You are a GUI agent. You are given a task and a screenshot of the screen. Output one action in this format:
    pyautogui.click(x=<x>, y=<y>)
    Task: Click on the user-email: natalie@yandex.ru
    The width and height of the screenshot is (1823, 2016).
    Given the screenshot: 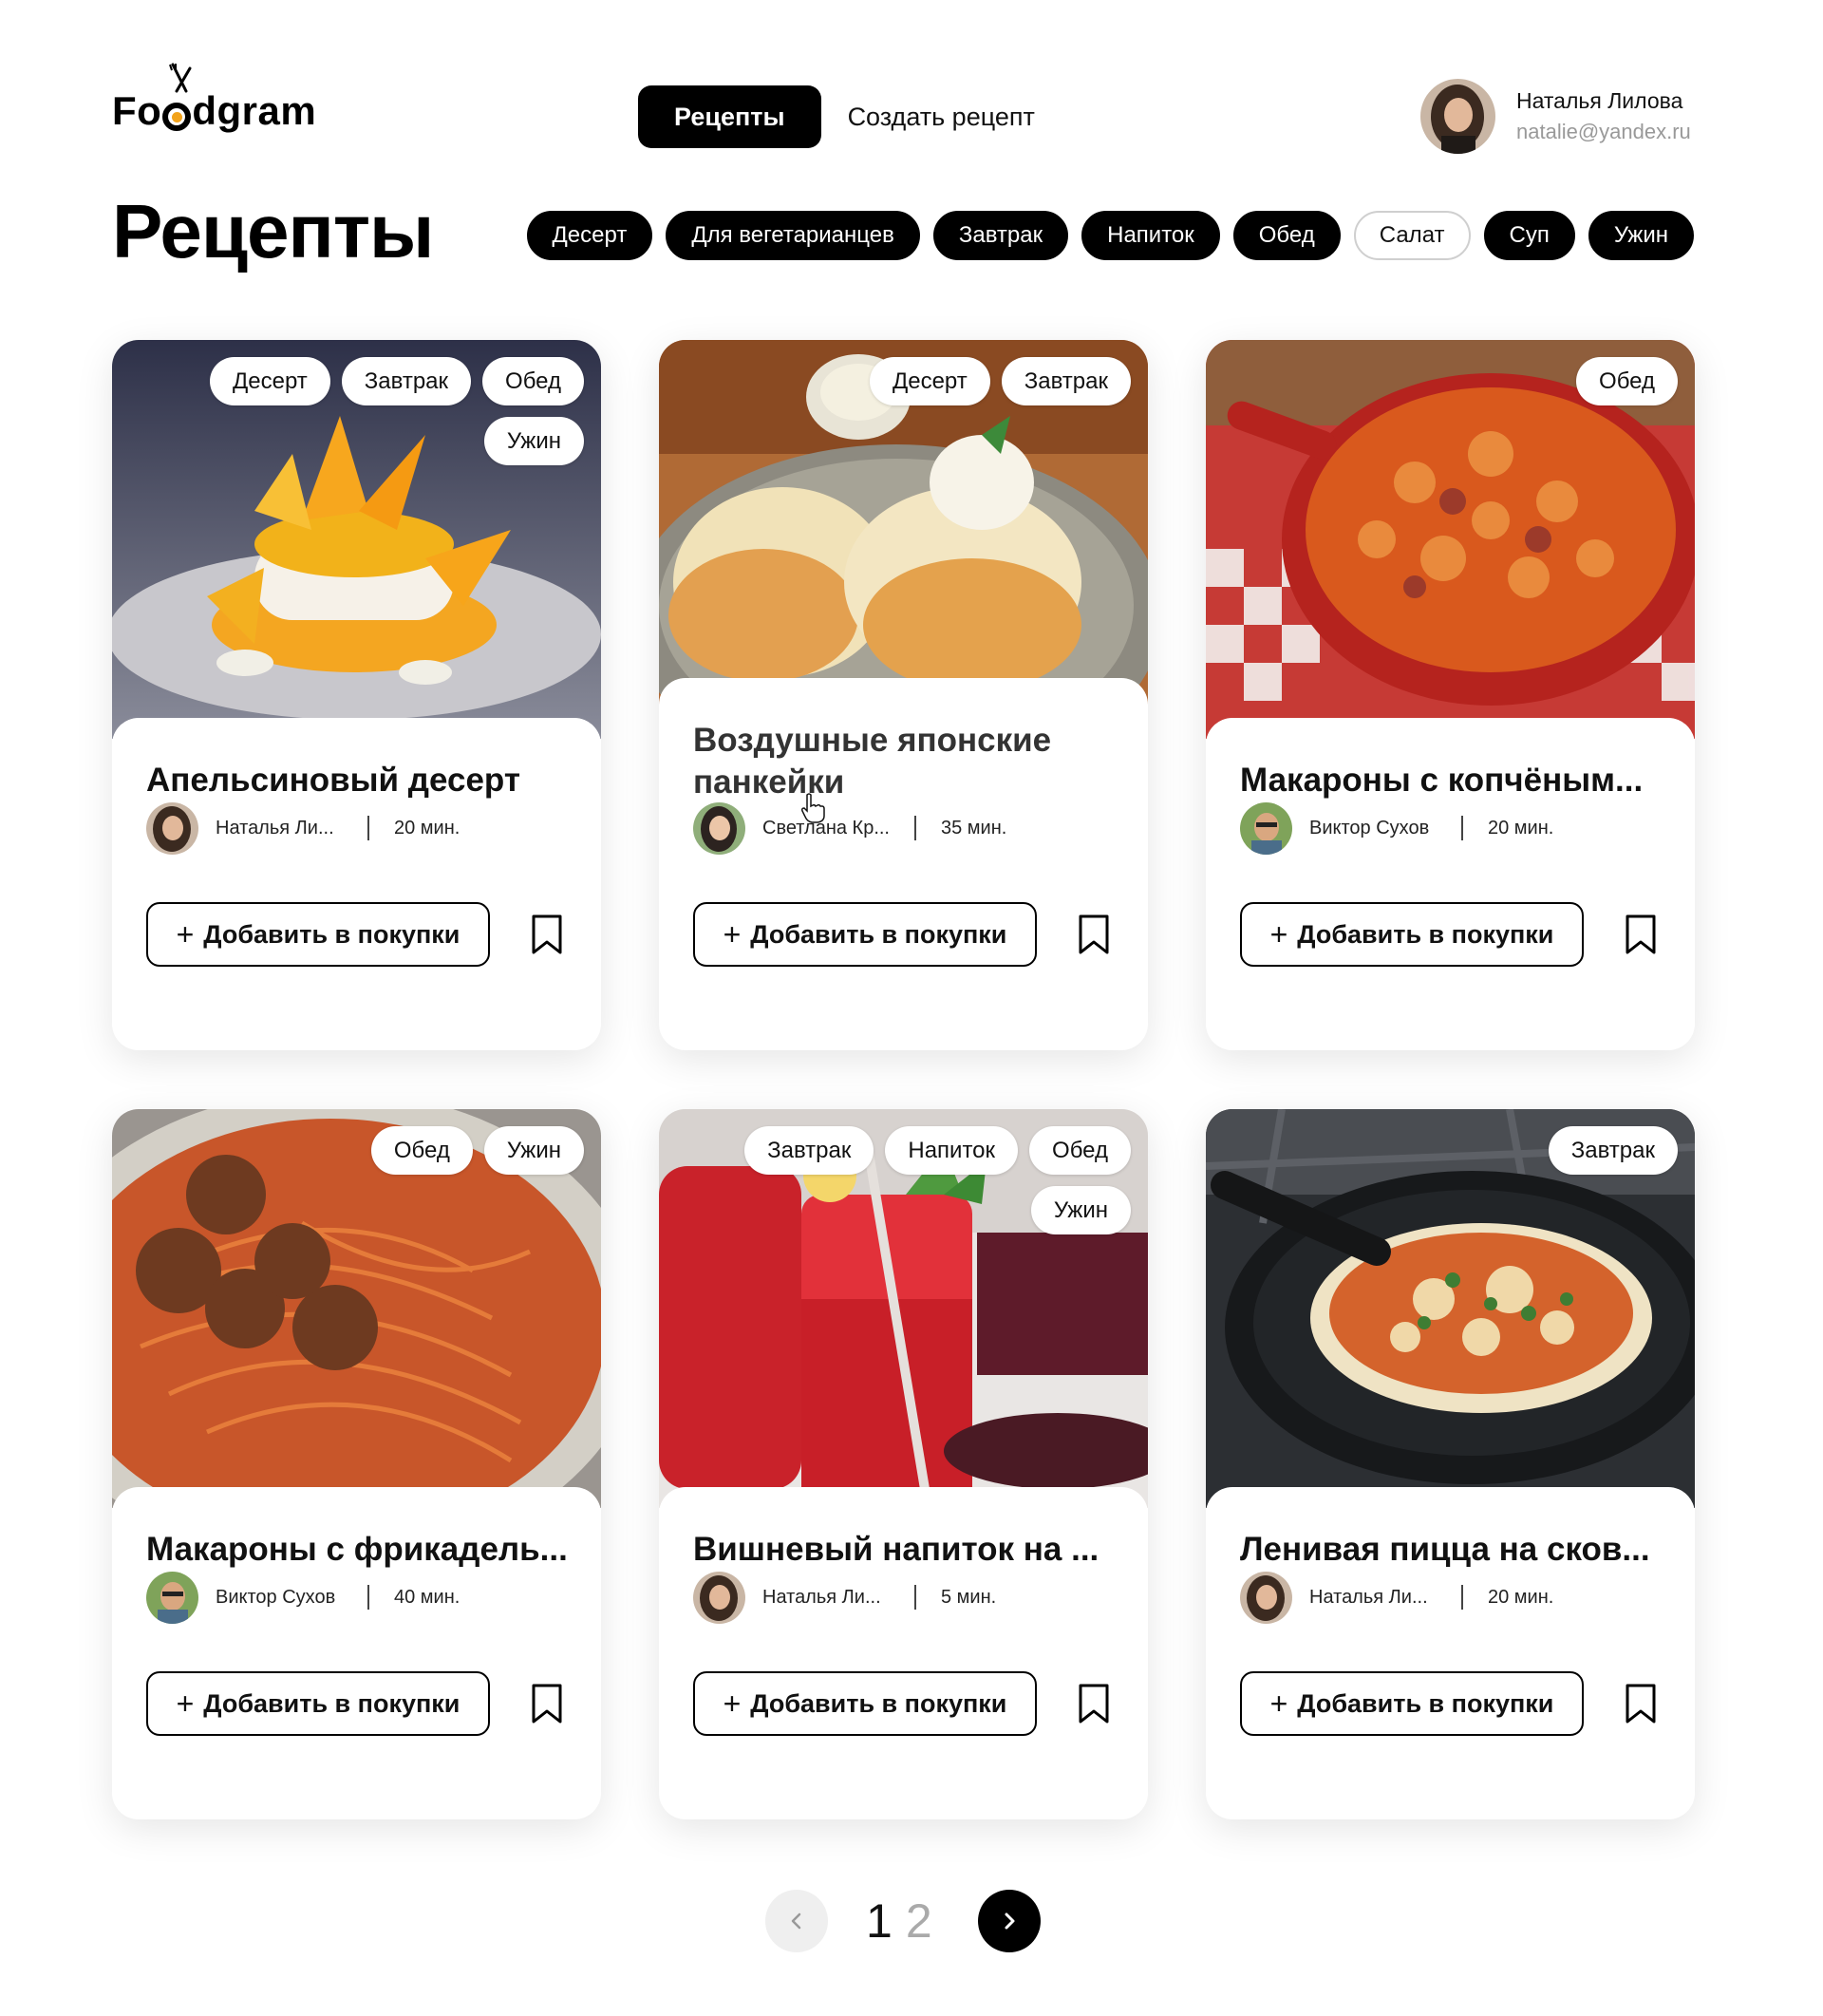 What is the action you would take?
    pyautogui.click(x=1603, y=131)
    